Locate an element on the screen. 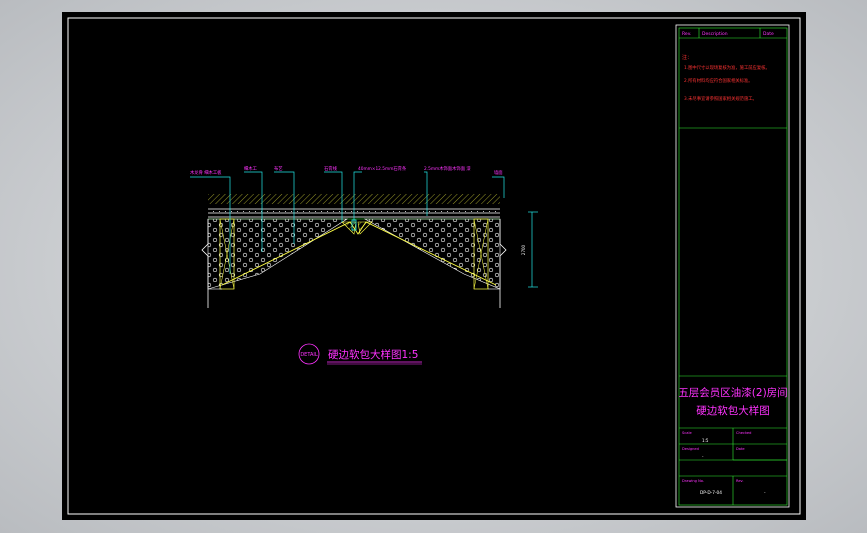 This screenshot has height=533, width=867. detail-tag: DETAIL is located at coordinates (309, 355).